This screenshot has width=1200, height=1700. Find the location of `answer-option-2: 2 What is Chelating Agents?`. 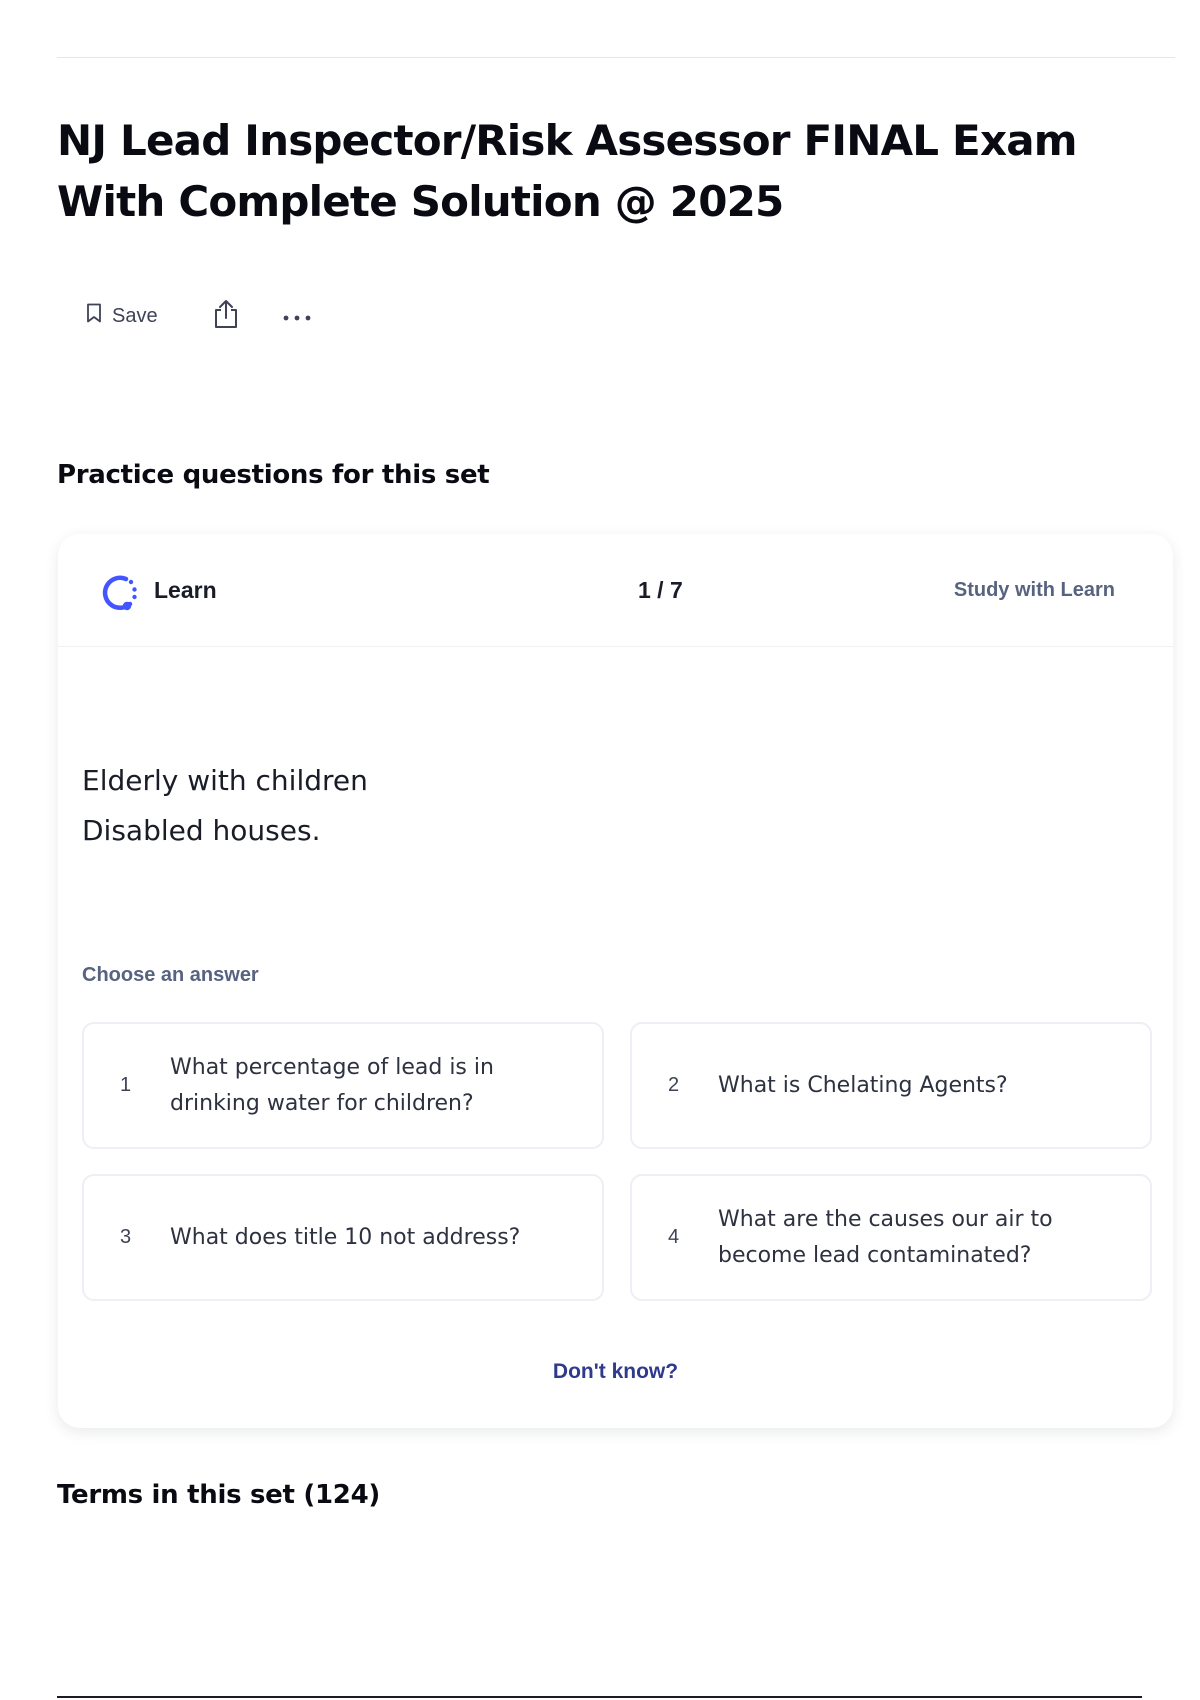

answer-option-2: 2 What is Chelating Agents? is located at coordinates (891, 1085).